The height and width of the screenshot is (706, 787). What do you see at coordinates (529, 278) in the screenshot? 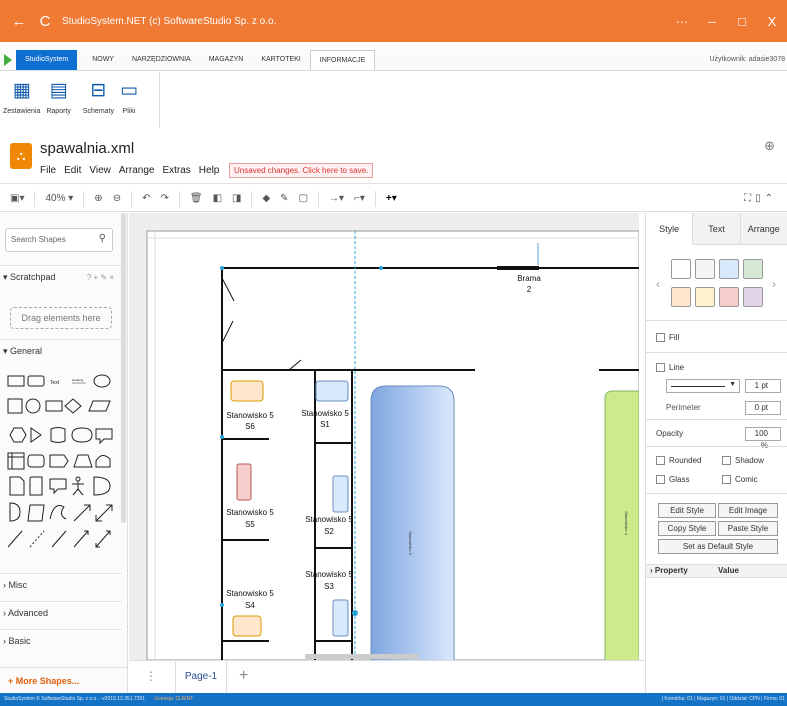
I see `gate-label: Brama` at bounding box center [529, 278].